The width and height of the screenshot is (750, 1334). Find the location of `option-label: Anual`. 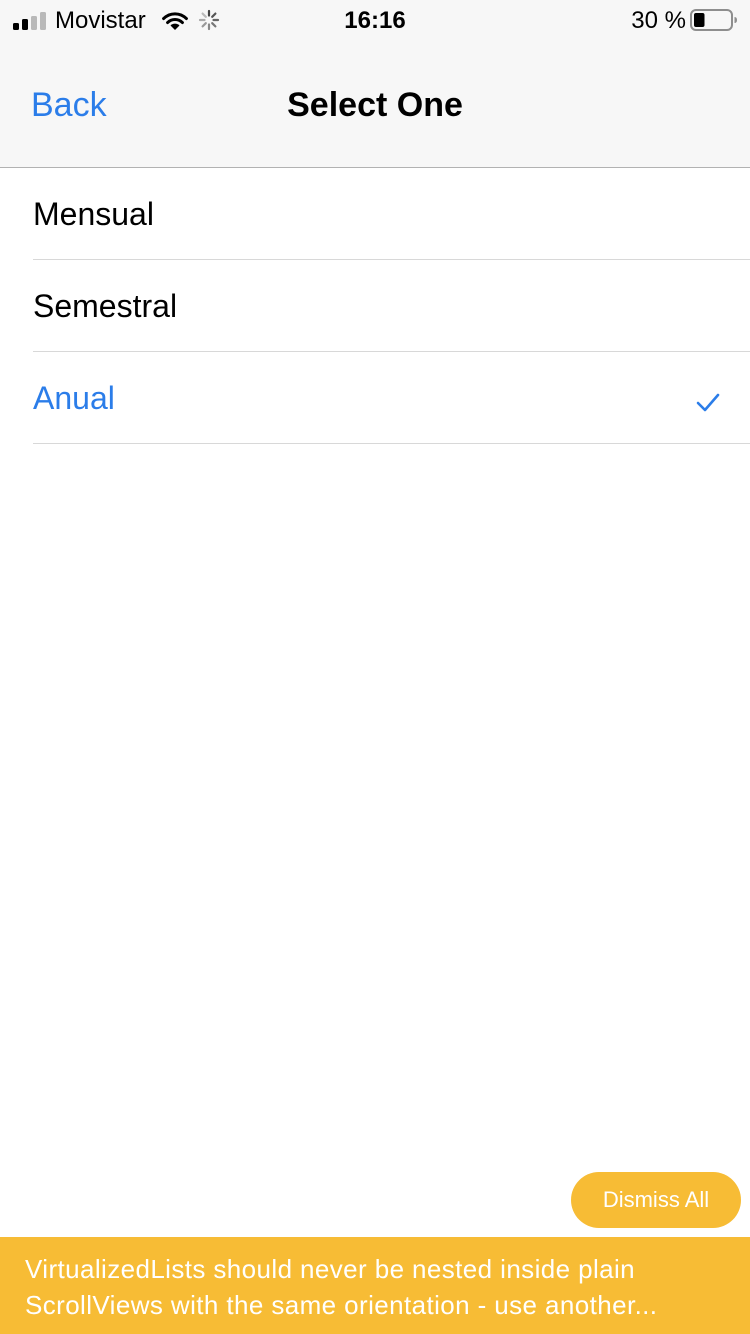

option-label: Anual is located at coordinates (74, 398).